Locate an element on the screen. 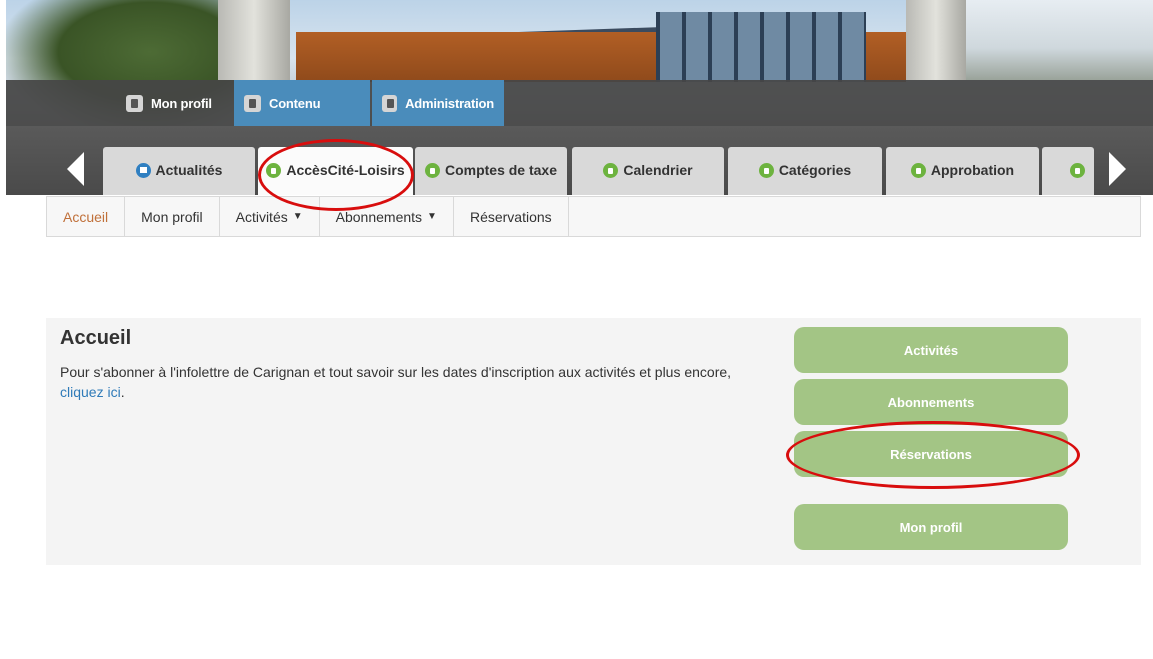 The image size is (1153, 659). admin-item-label: Contenu is located at coordinates (295, 103).